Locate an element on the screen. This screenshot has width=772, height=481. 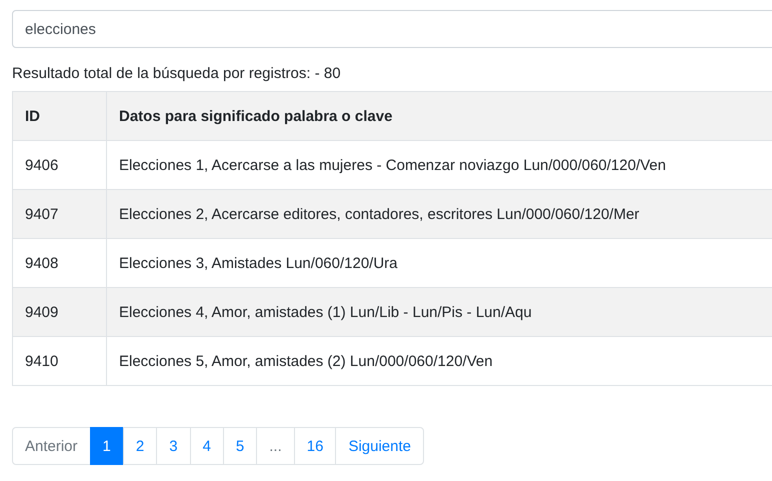
table-cell: Elecciones 4, Amor, amistades (1) Lun/Lib - Lun/Pis - Lun/Aqu is located at coordinates (439, 312).